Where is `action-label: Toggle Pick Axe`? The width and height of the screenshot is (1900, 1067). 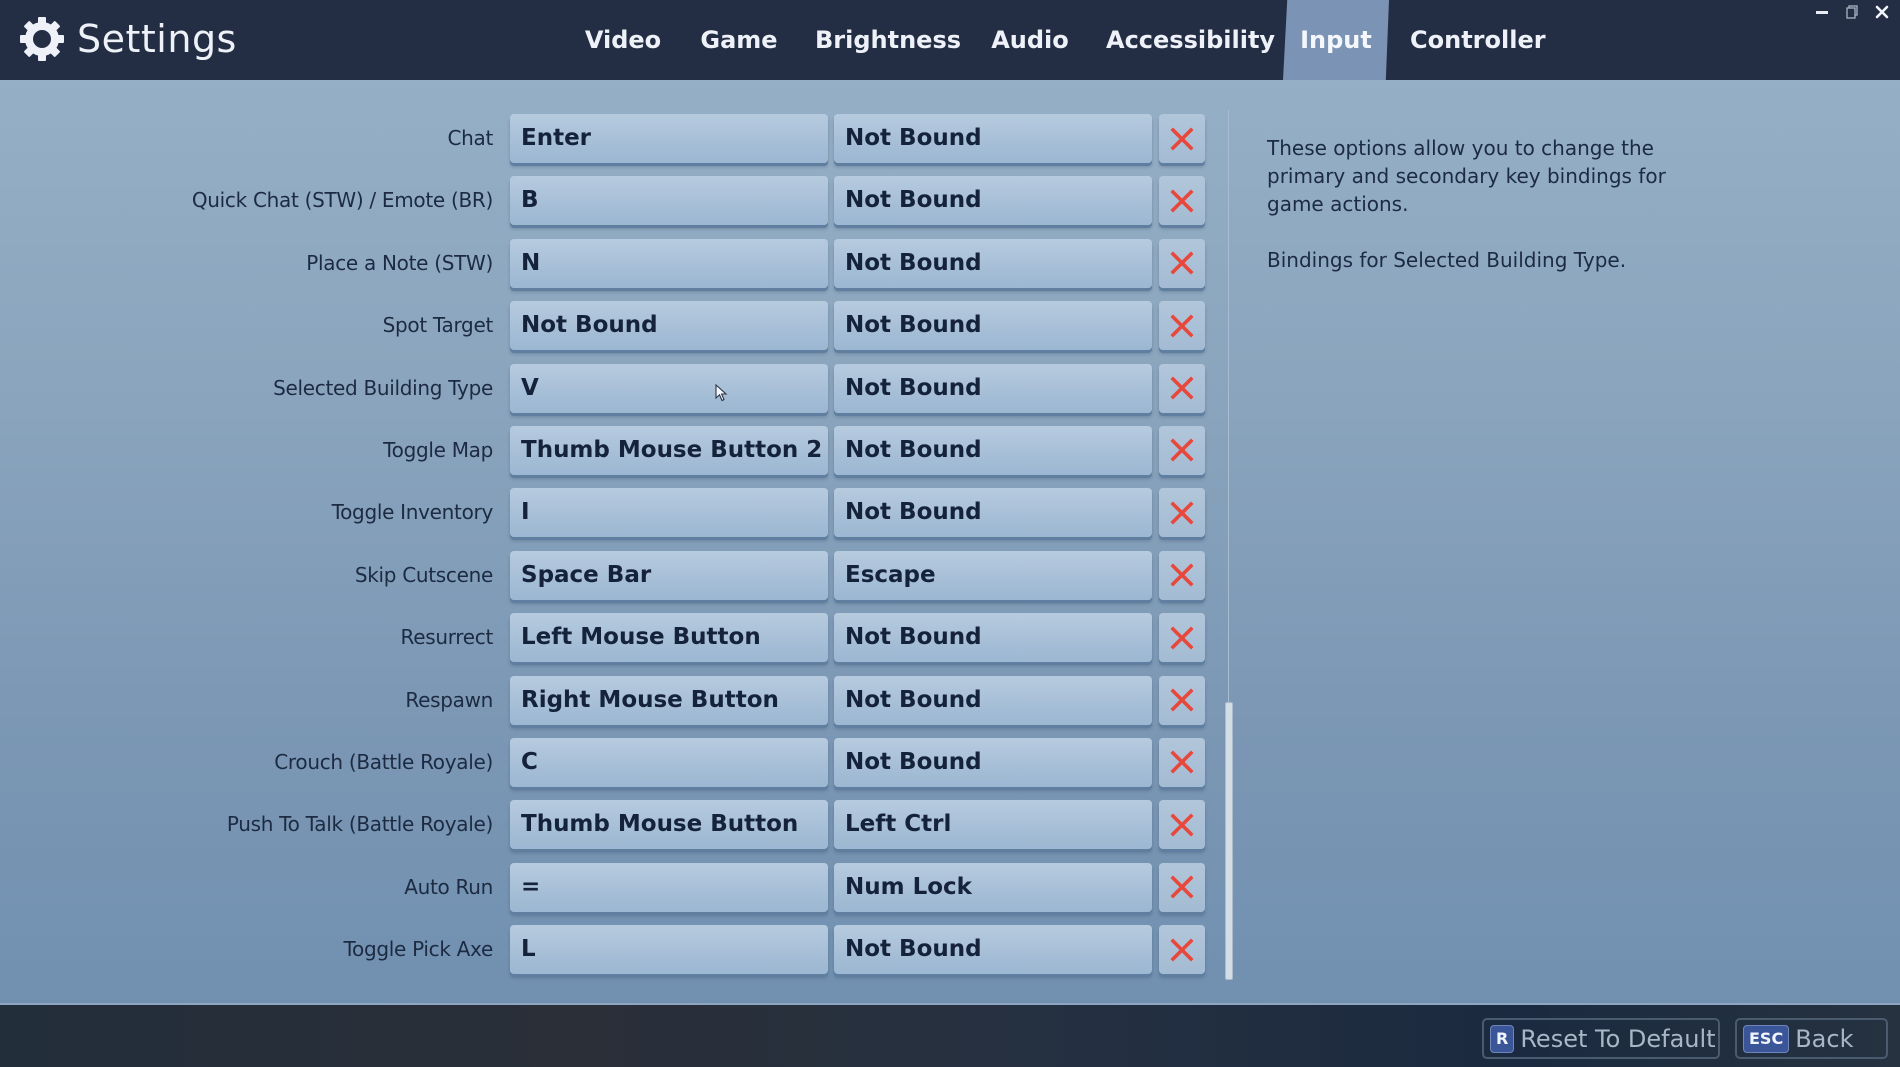
action-label: Toggle Pick Axe is located at coordinates (418, 949).